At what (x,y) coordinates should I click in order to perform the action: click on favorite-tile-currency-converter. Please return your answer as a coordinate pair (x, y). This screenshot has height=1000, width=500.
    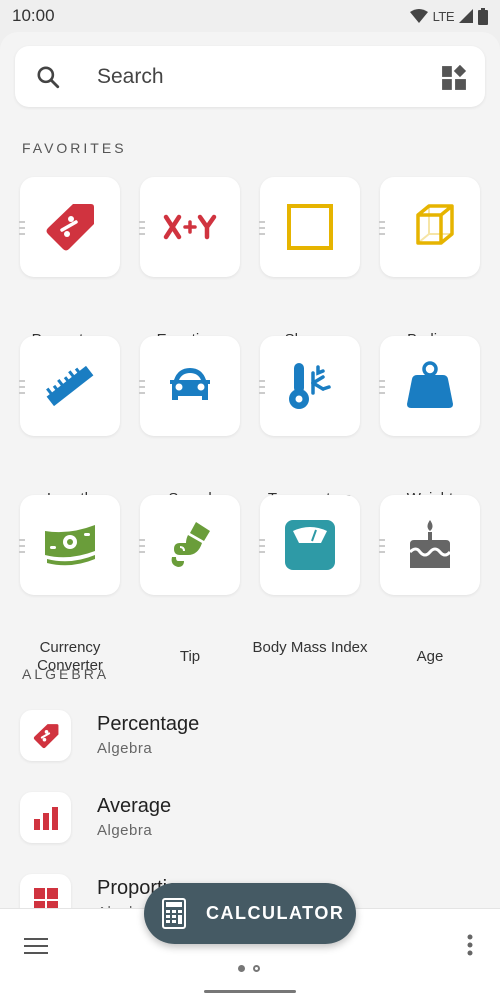
    Looking at the image, I should click on (69, 545).